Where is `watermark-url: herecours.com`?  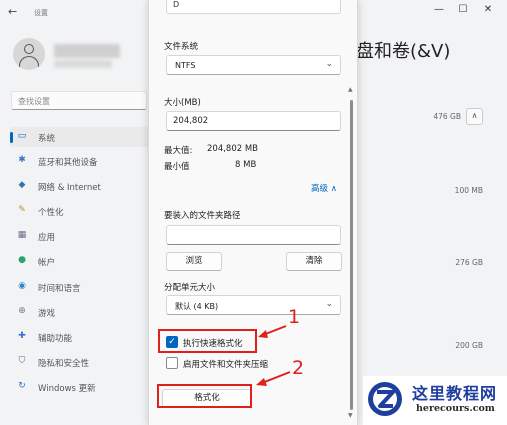
watermark-url: herecours.com is located at coordinates (455, 408).